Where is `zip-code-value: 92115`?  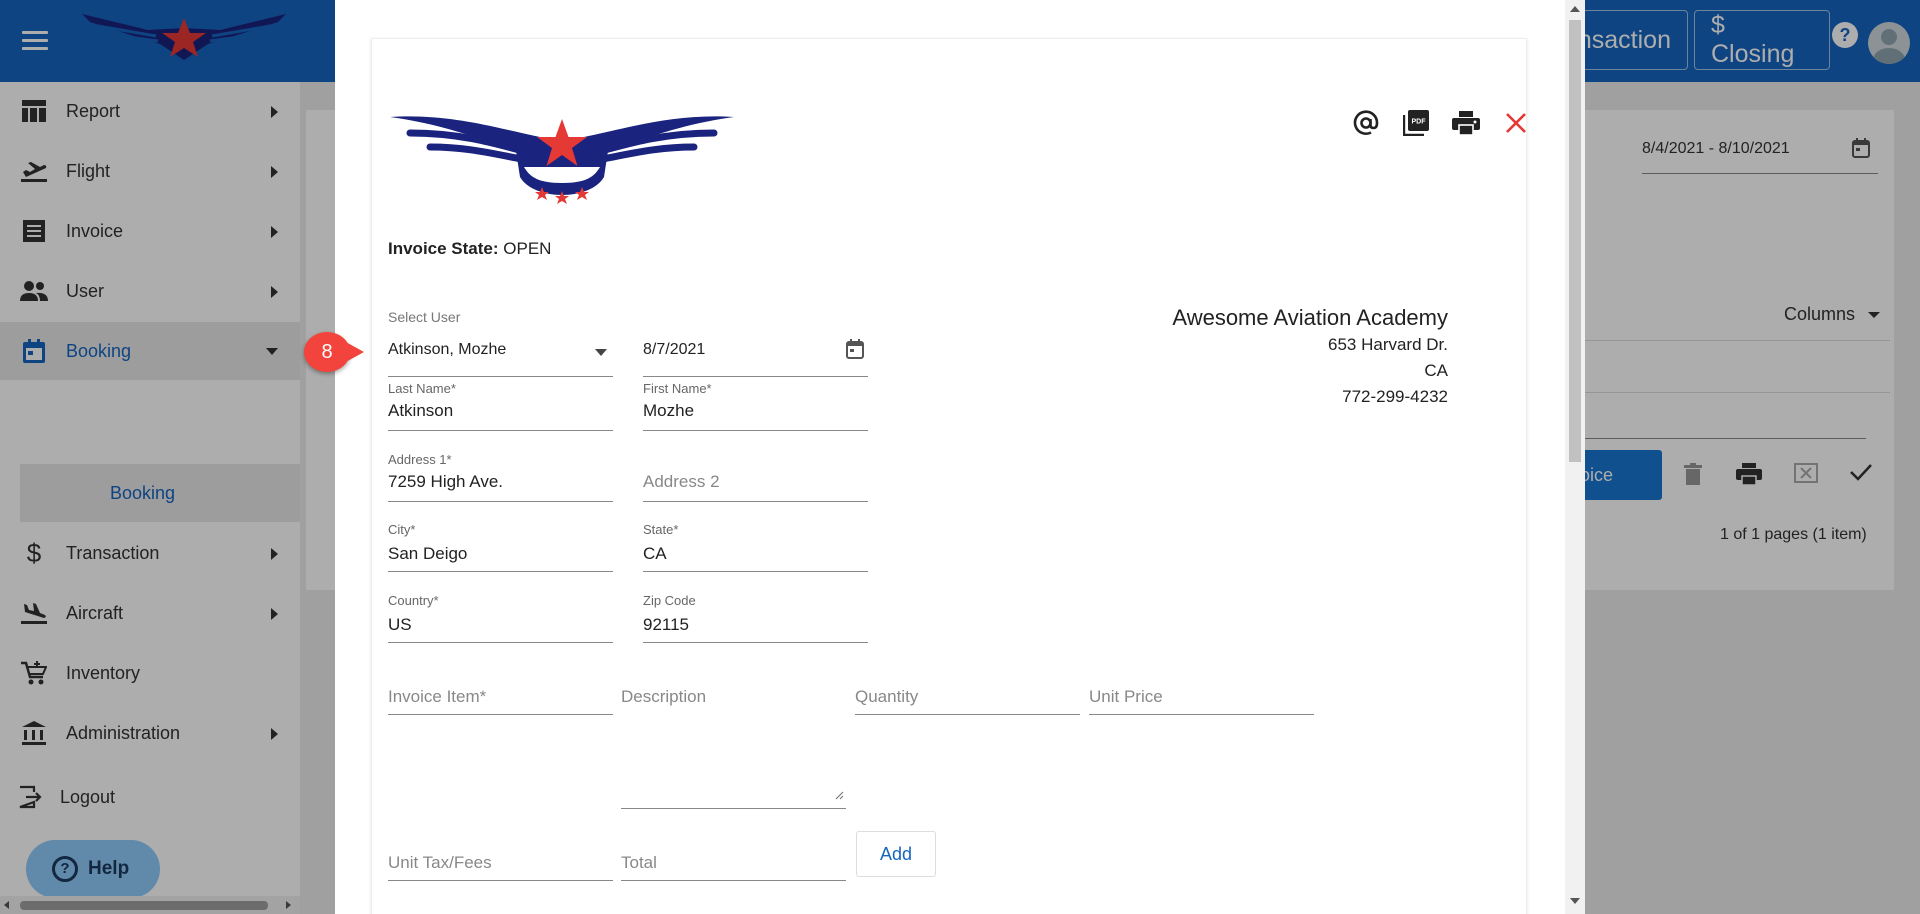 zip-code-value: 92115 is located at coordinates (666, 624).